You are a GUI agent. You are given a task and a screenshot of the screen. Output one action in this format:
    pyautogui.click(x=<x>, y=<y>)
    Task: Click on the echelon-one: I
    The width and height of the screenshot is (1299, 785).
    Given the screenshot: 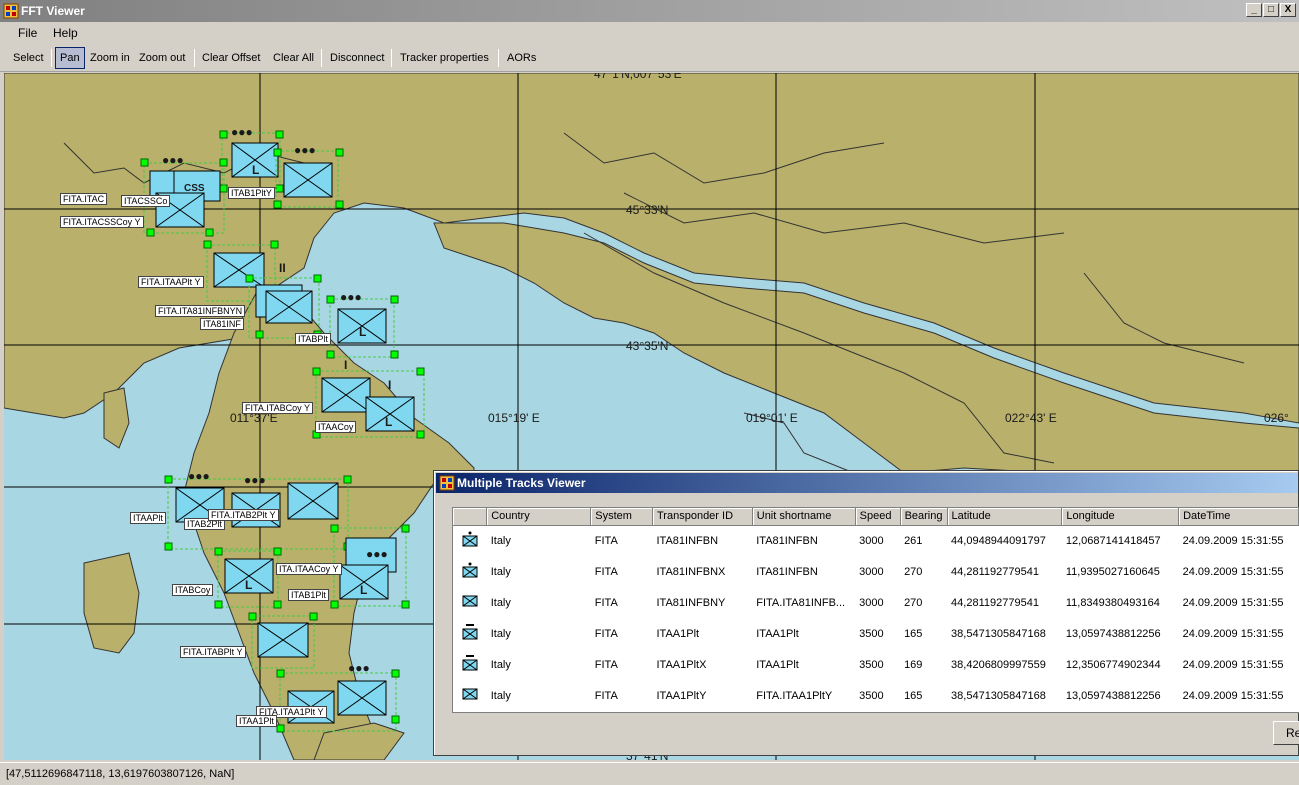 What is the action you would take?
    pyautogui.click(x=390, y=385)
    